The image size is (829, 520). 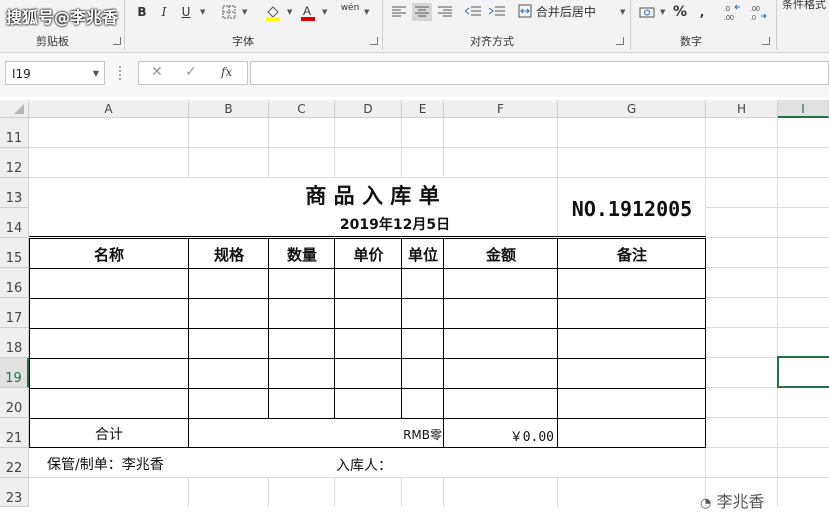 What do you see at coordinates (157, 72) in the screenshot?
I see `cancel-icon: ✕` at bounding box center [157, 72].